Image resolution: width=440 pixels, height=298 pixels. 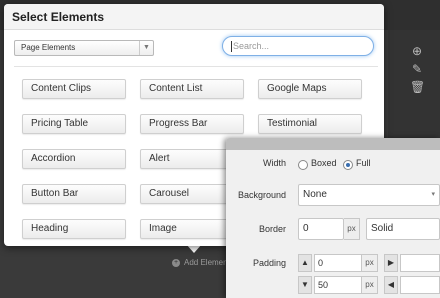 What do you see at coordinates (74, 159) in the screenshot?
I see `element-accordion: Accordion` at bounding box center [74, 159].